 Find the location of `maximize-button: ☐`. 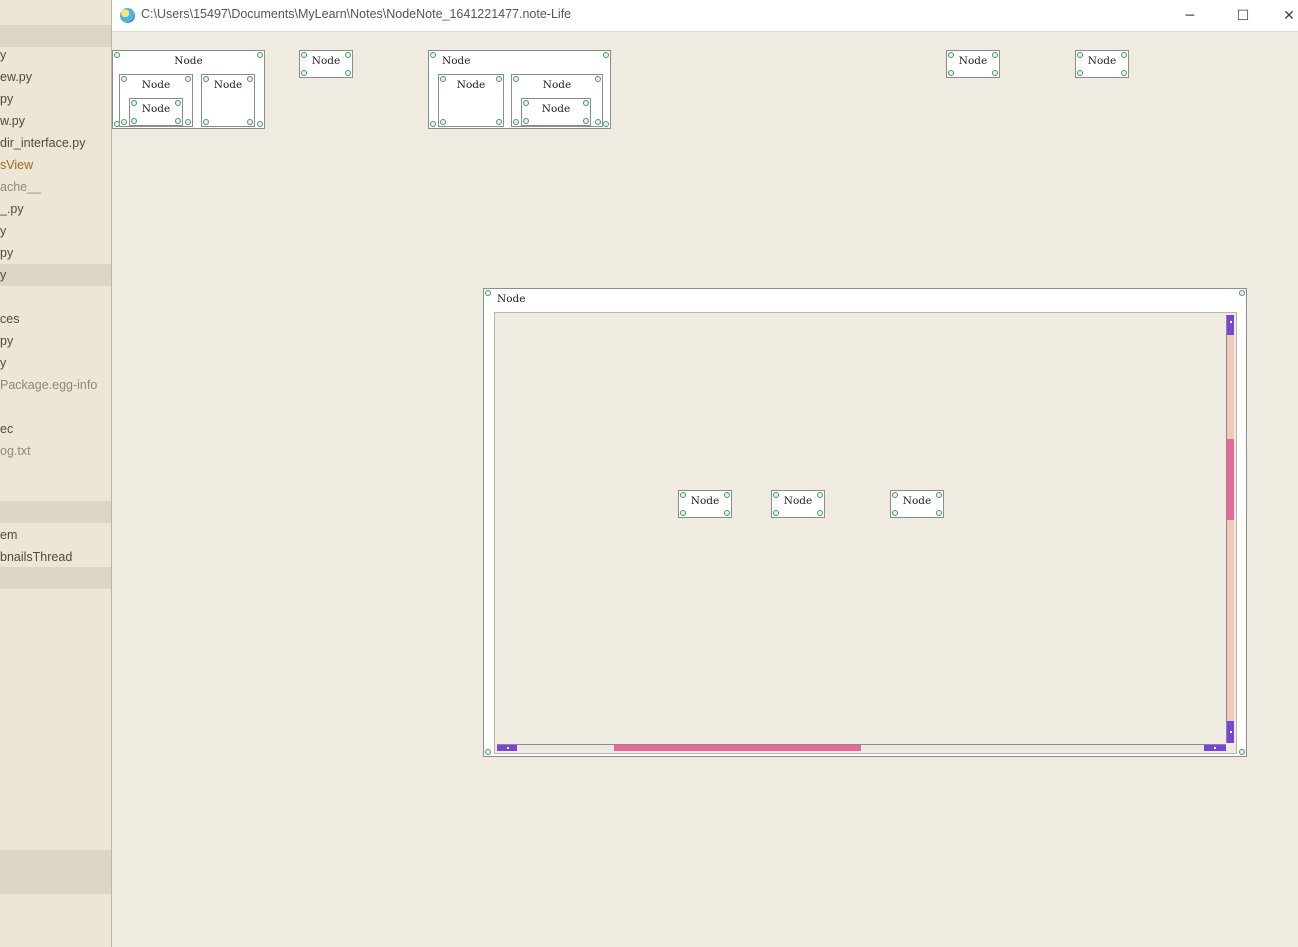

maximize-button: ☐ is located at coordinates (1243, 15).